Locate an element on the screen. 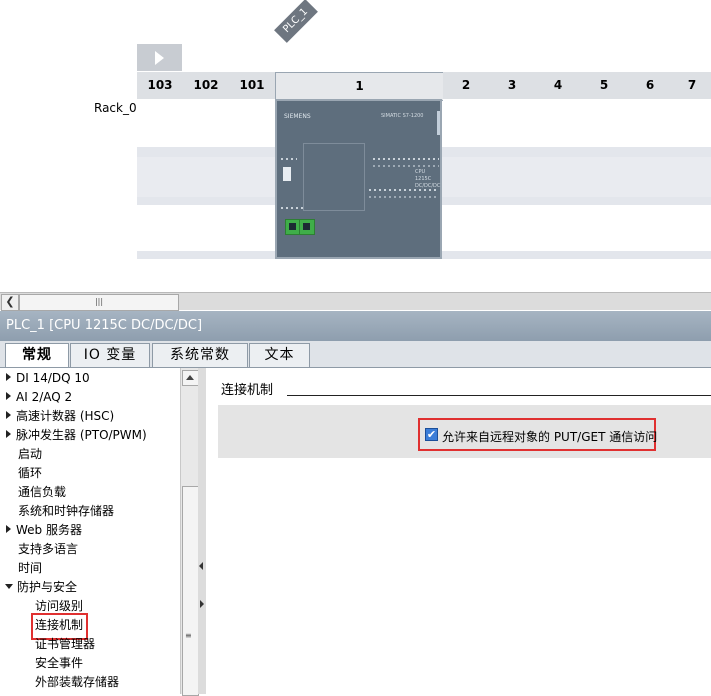 The height and width of the screenshot is (696, 711). slot-header-2: 2 is located at coordinates (466, 85).